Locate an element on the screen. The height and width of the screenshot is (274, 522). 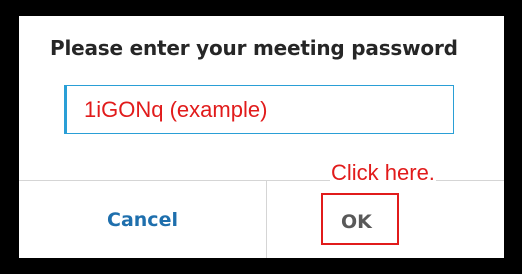
ok-button is located at coordinates (385, 219).